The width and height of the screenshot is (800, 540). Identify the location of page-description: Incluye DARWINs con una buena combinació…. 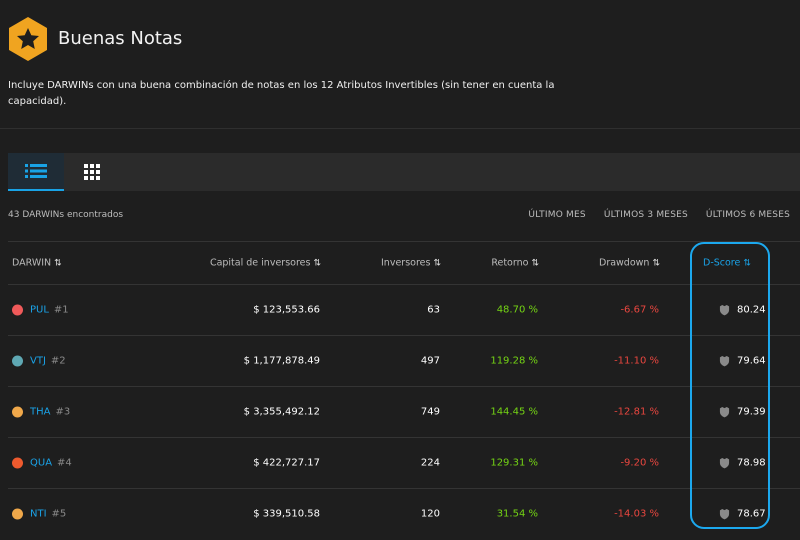
(281, 93).